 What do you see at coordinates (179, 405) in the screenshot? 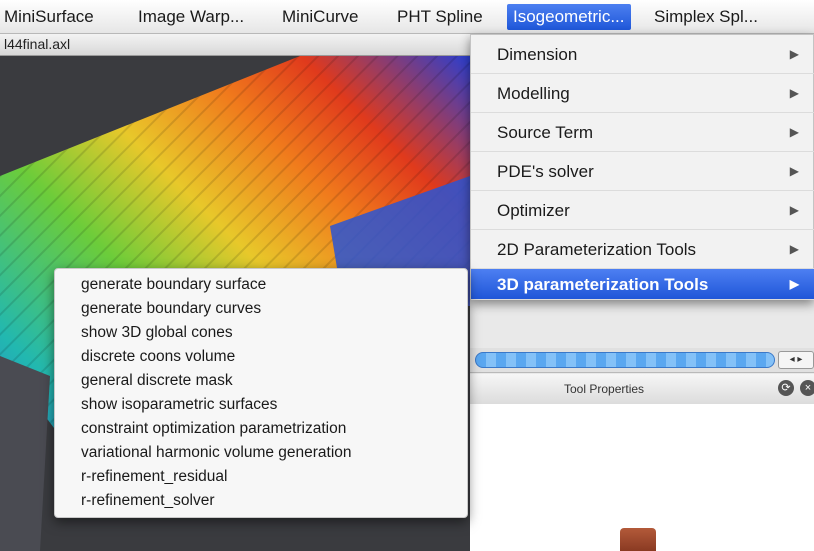
I see `submenu-item-show-isoparametric-surfaces: show isoparametric surfaces` at bounding box center [179, 405].